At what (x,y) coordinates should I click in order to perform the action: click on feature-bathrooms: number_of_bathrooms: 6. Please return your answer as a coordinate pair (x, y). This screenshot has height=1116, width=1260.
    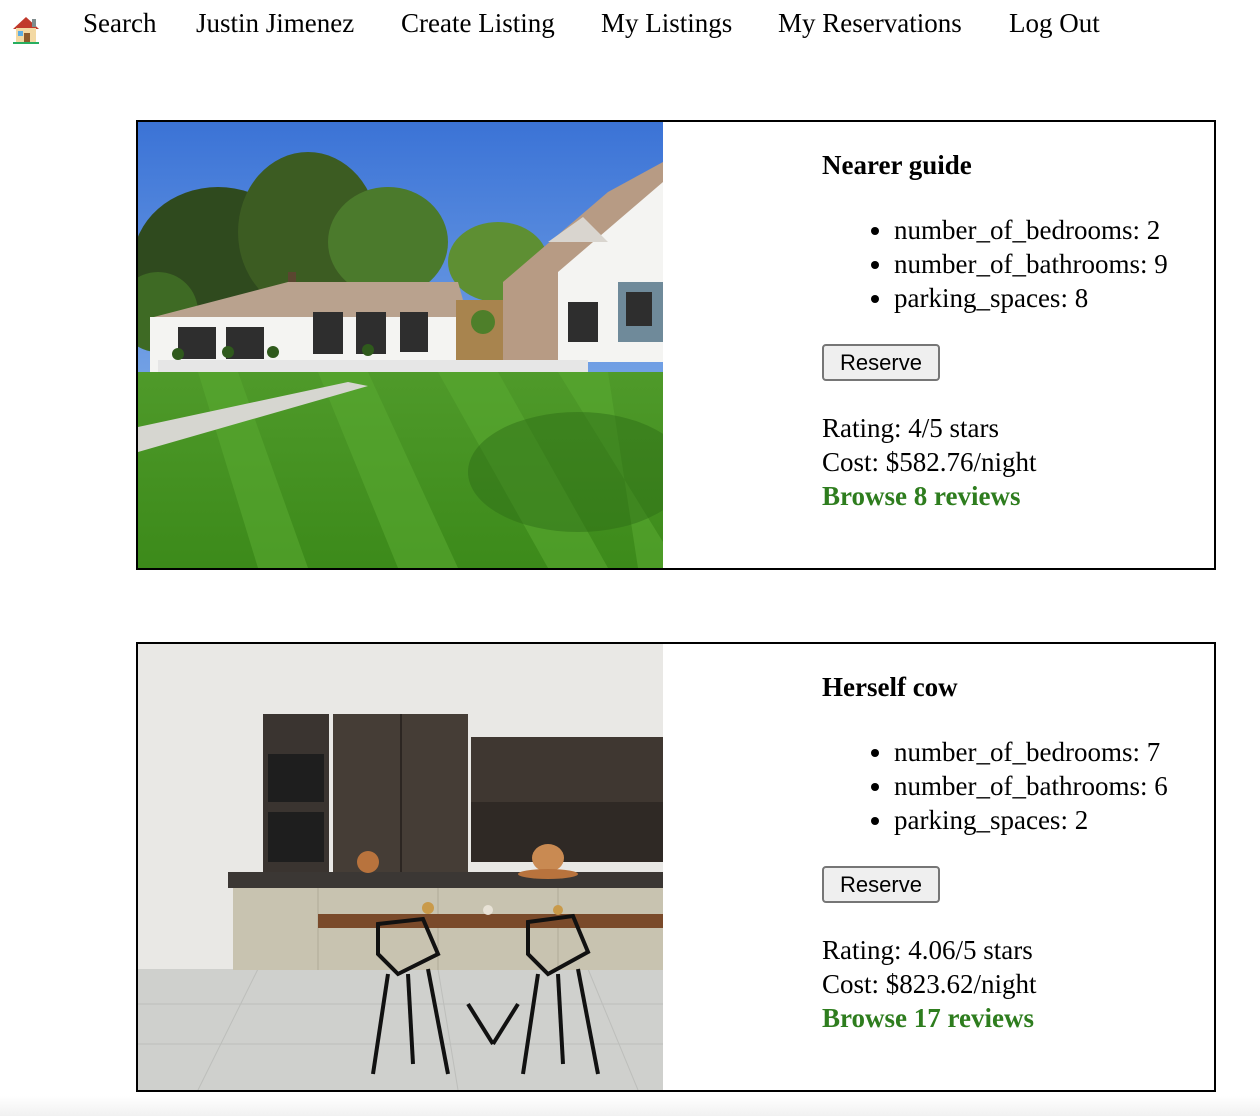
    Looking at the image, I should click on (1054, 786).